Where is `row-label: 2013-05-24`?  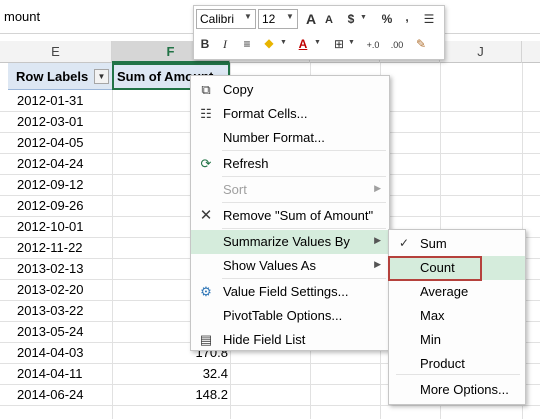
row-label: 2013-05-24 is located at coordinates (50, 331).